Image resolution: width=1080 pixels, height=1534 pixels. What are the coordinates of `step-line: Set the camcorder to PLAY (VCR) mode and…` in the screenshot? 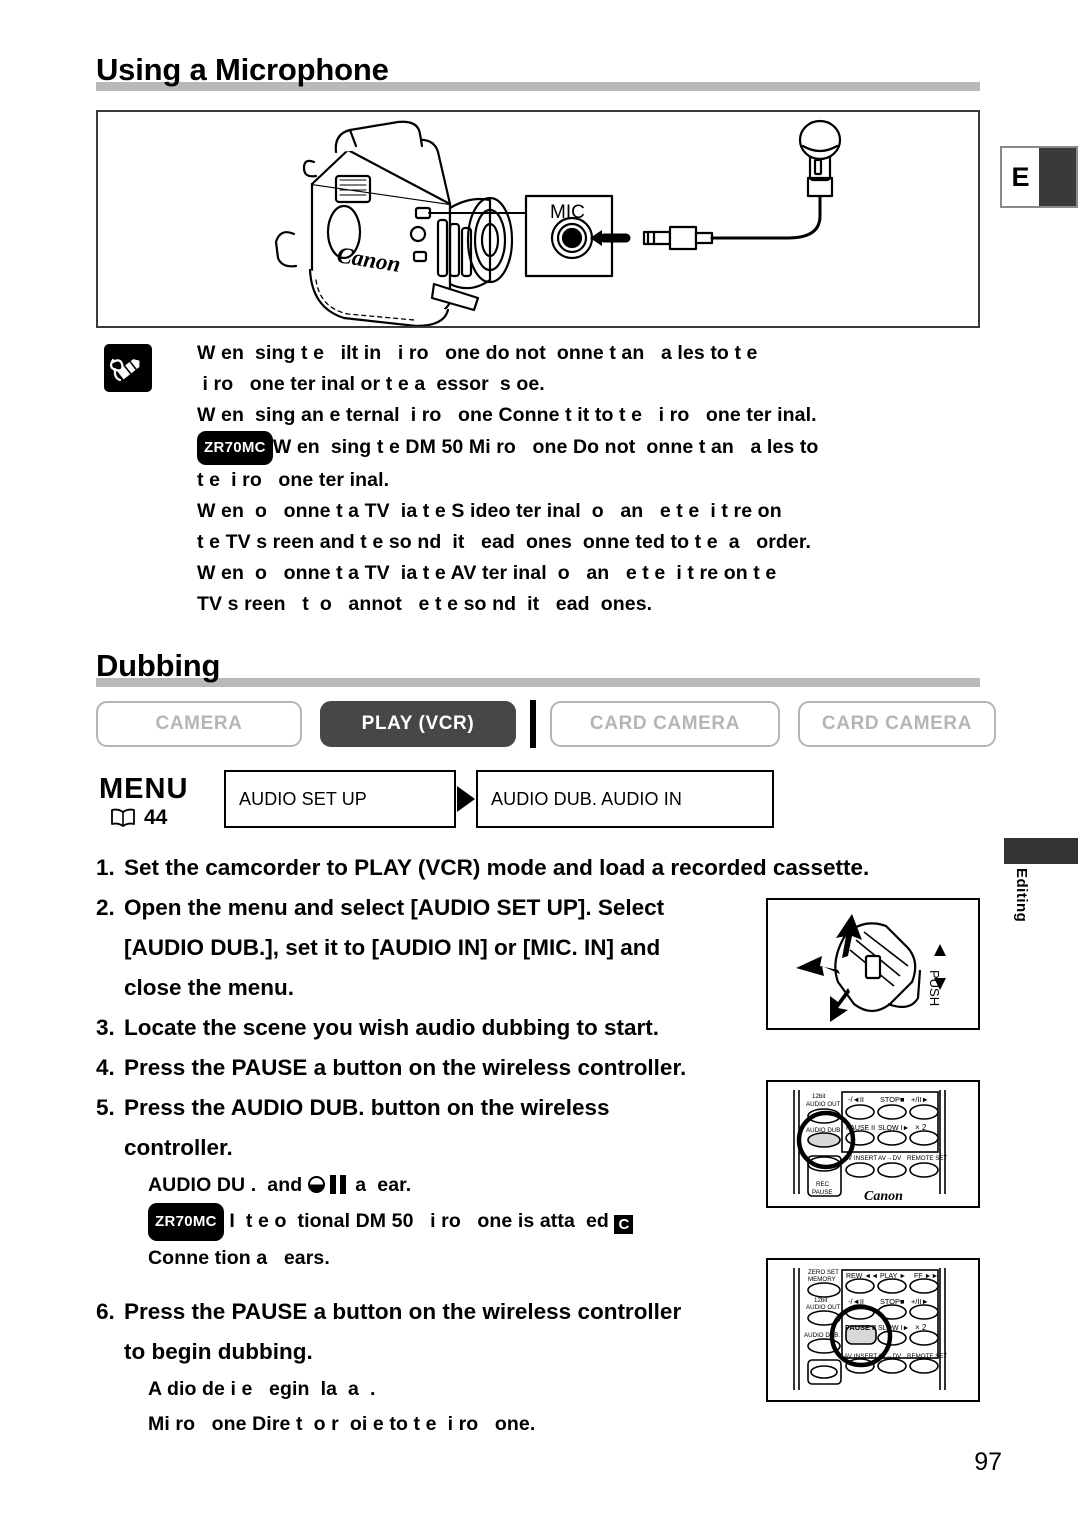 It's located at (497, 867).